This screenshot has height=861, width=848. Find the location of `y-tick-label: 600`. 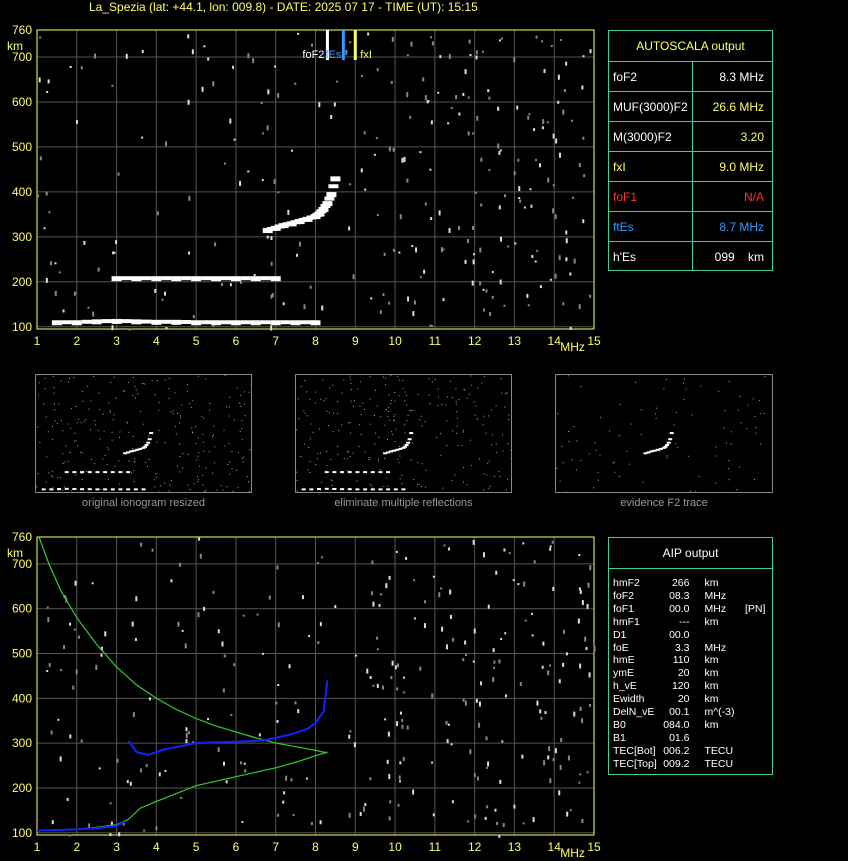

y-tick-label: 600 is located at coordinates (22, 102).